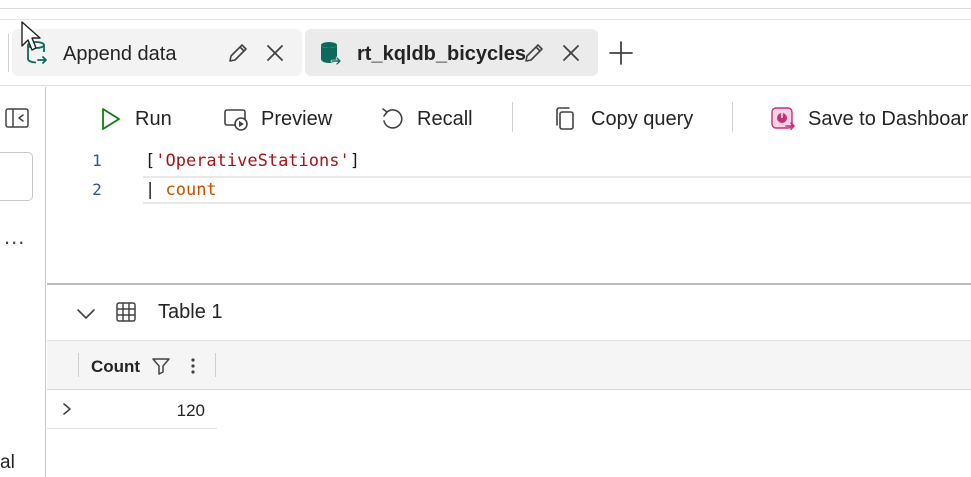 This screenshot has width=971, height=477. Describe the element at coordinates (126, 312) in the screenshot. I see `table-icon` at that location.